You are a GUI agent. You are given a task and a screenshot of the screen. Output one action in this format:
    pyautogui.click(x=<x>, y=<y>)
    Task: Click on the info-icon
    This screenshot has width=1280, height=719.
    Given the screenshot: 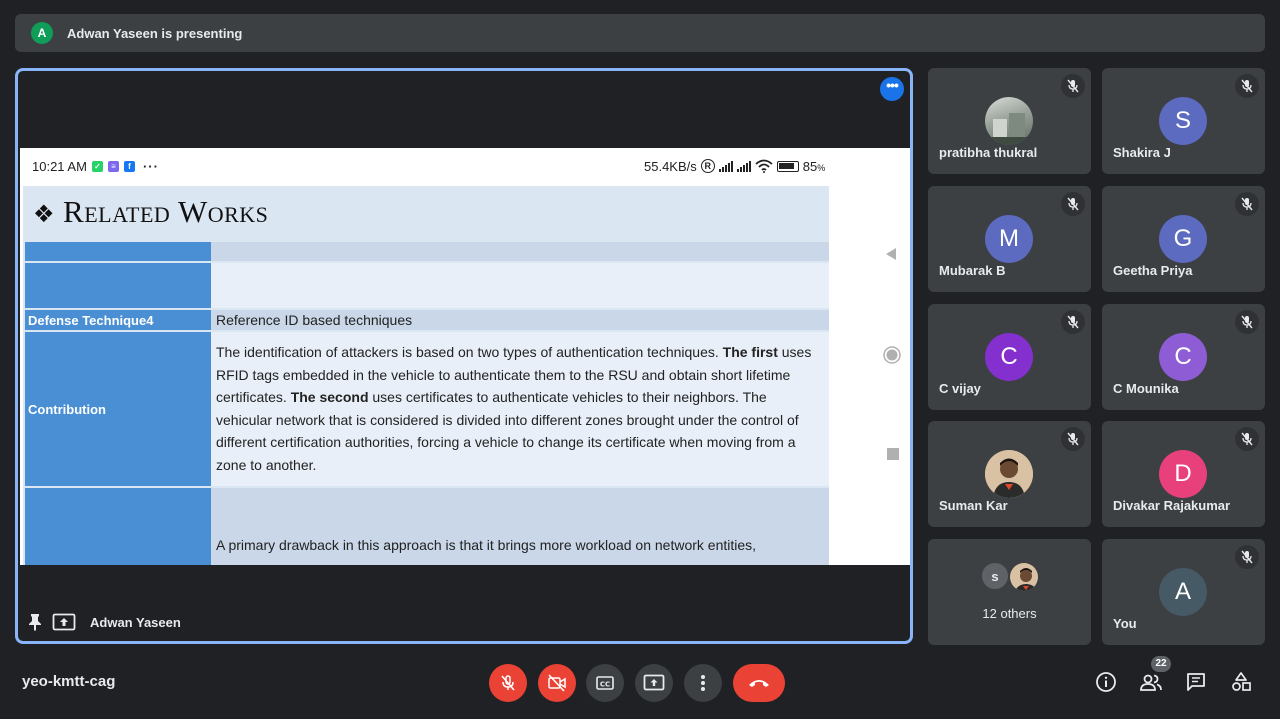 What is the action you would take?
    pyautogui.click(x=1106, y=682)
    